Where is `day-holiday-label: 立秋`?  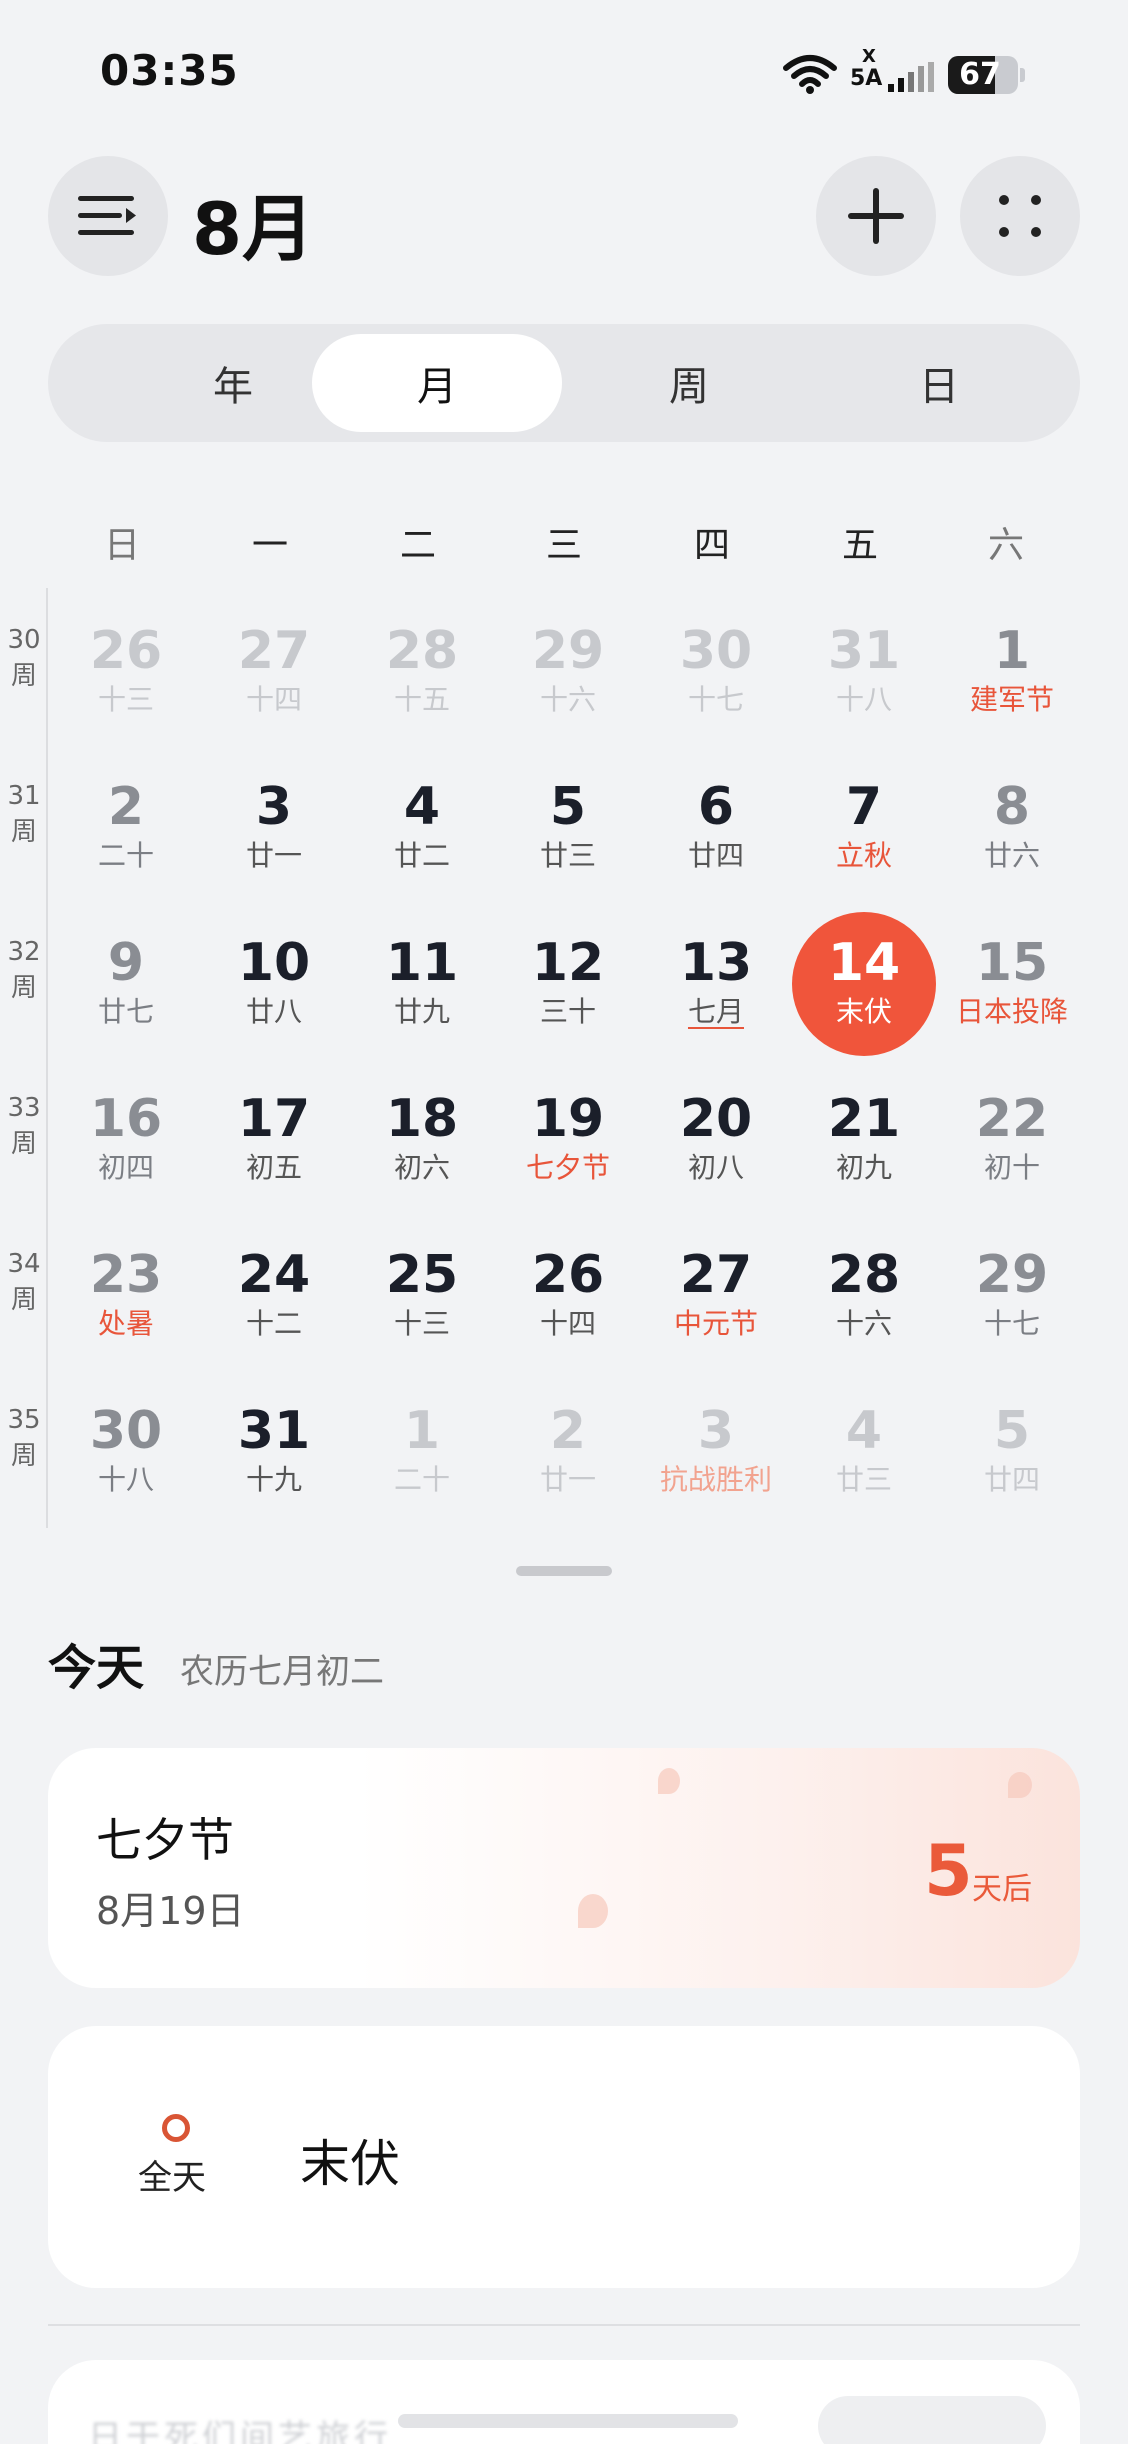
day-holiday-label: 立秋 is located at coordinates (863, 855).